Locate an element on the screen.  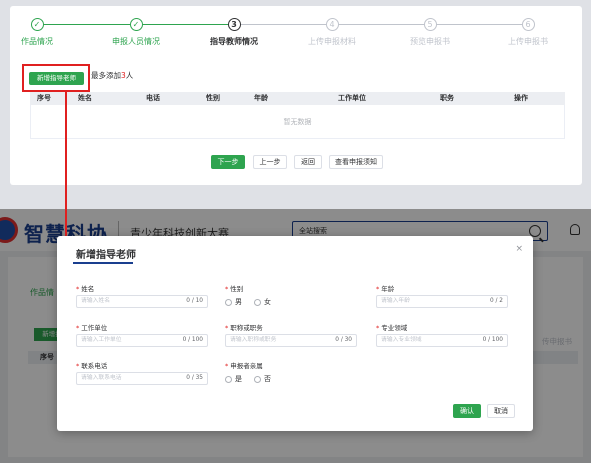
back-button: 返回 is located at coordinates (308, 162).